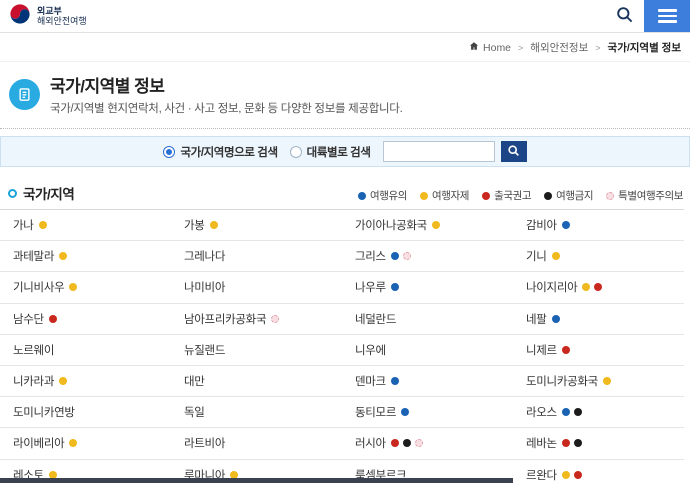  Describe the element at coordinates (345, 47) in the screenshot. I see `breadcrumb: Home > 해외안전정보 > 국가/지역별 정보` at that location.